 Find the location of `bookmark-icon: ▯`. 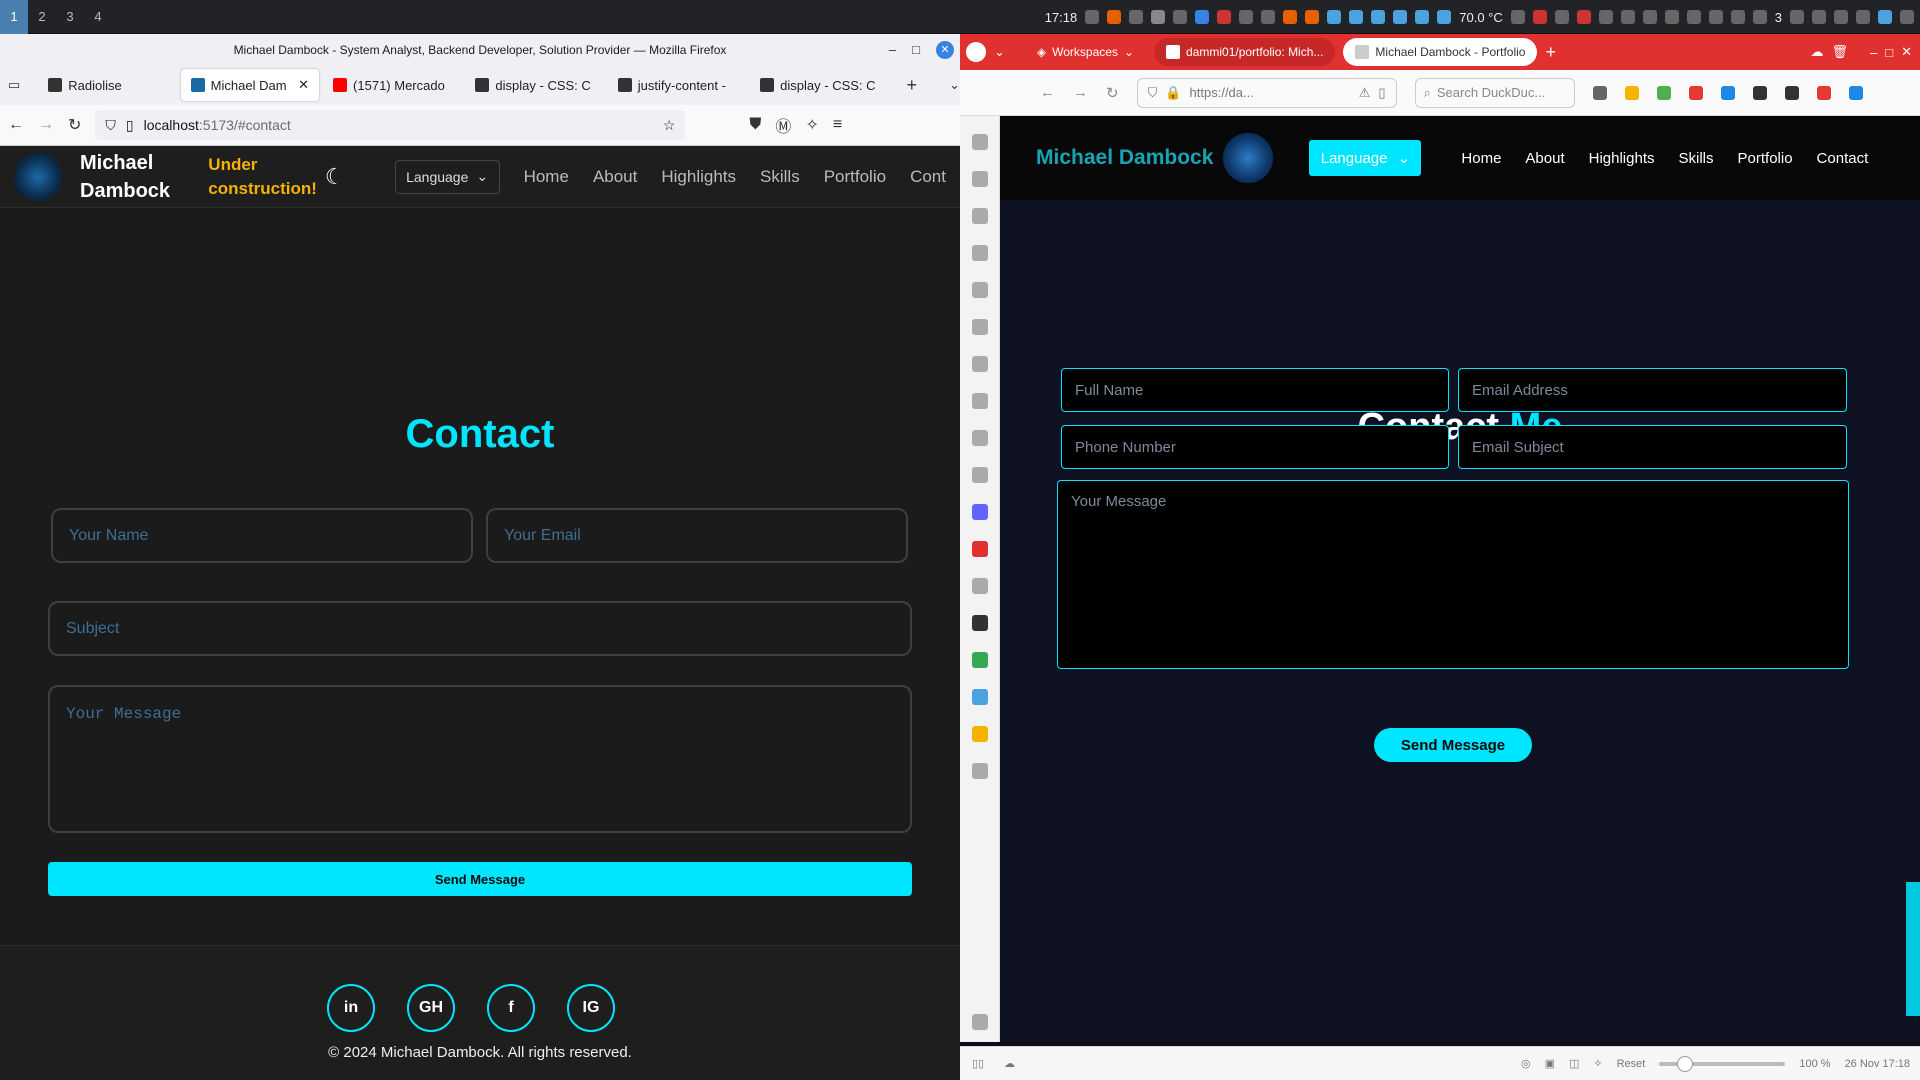

bookmark-icon: ▯ is located at coordinates (1381, 93).